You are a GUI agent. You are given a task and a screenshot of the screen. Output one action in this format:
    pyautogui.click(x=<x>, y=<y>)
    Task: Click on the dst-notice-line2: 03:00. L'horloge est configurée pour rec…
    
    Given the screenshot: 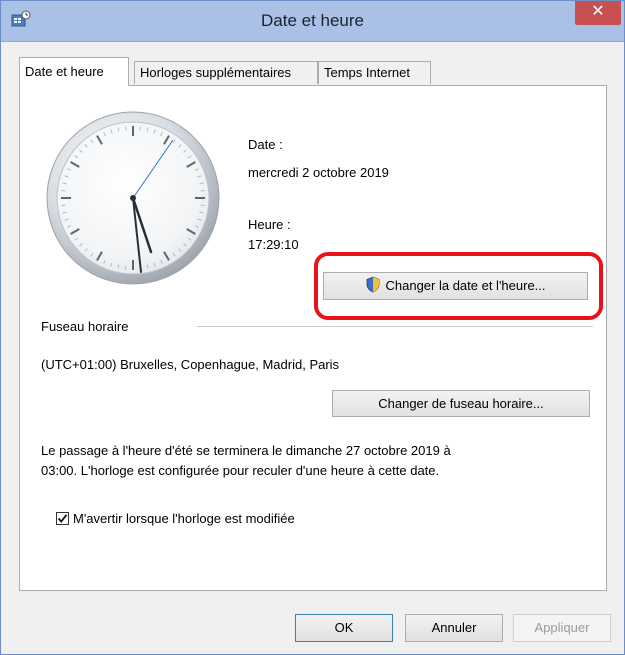 What is the action you would take?
    pyautogui.click(x=240, y=470)
    